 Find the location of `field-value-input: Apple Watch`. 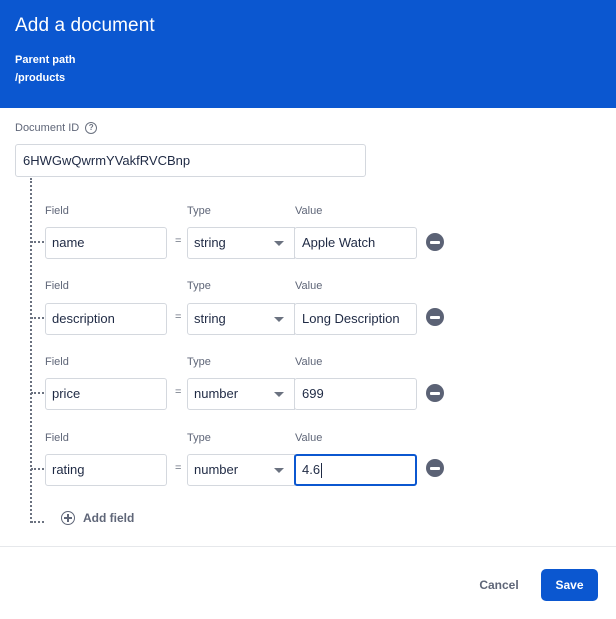

field-value-input: Apple Watch is located at coordinates (355, 243).